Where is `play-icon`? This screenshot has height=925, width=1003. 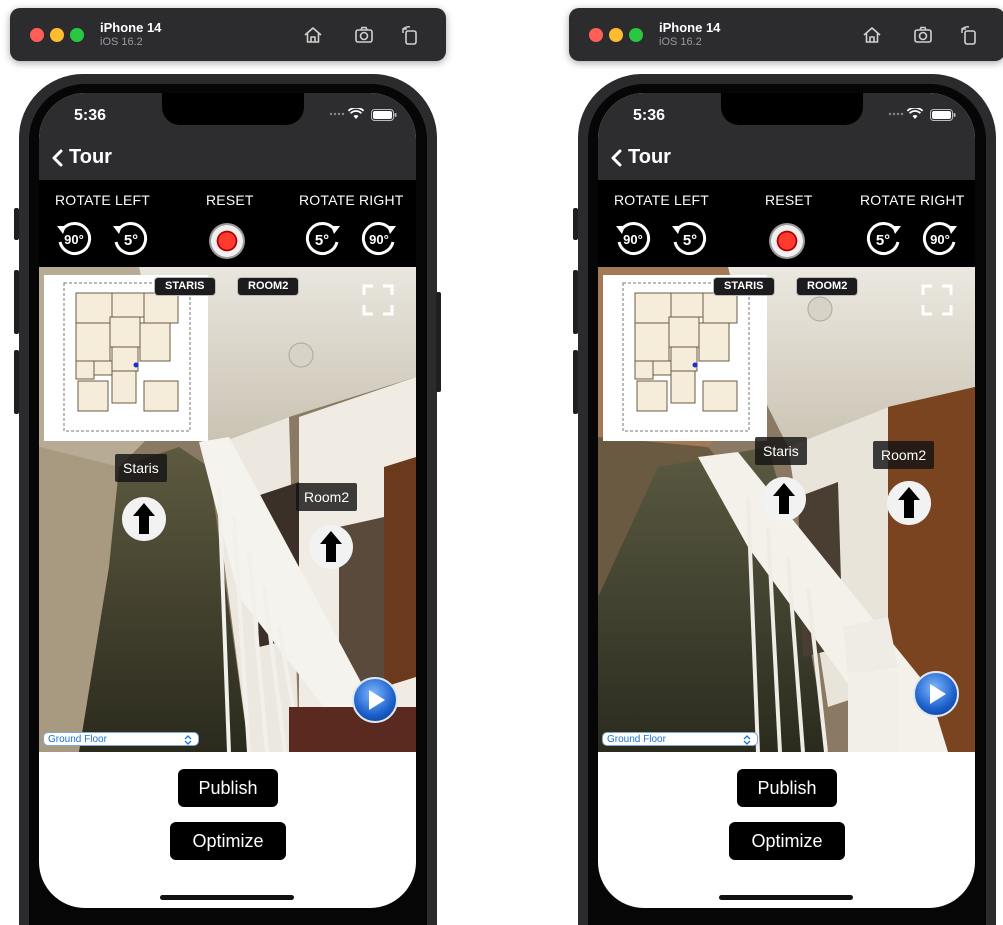
play-icon is located at coordinates (377, 700).